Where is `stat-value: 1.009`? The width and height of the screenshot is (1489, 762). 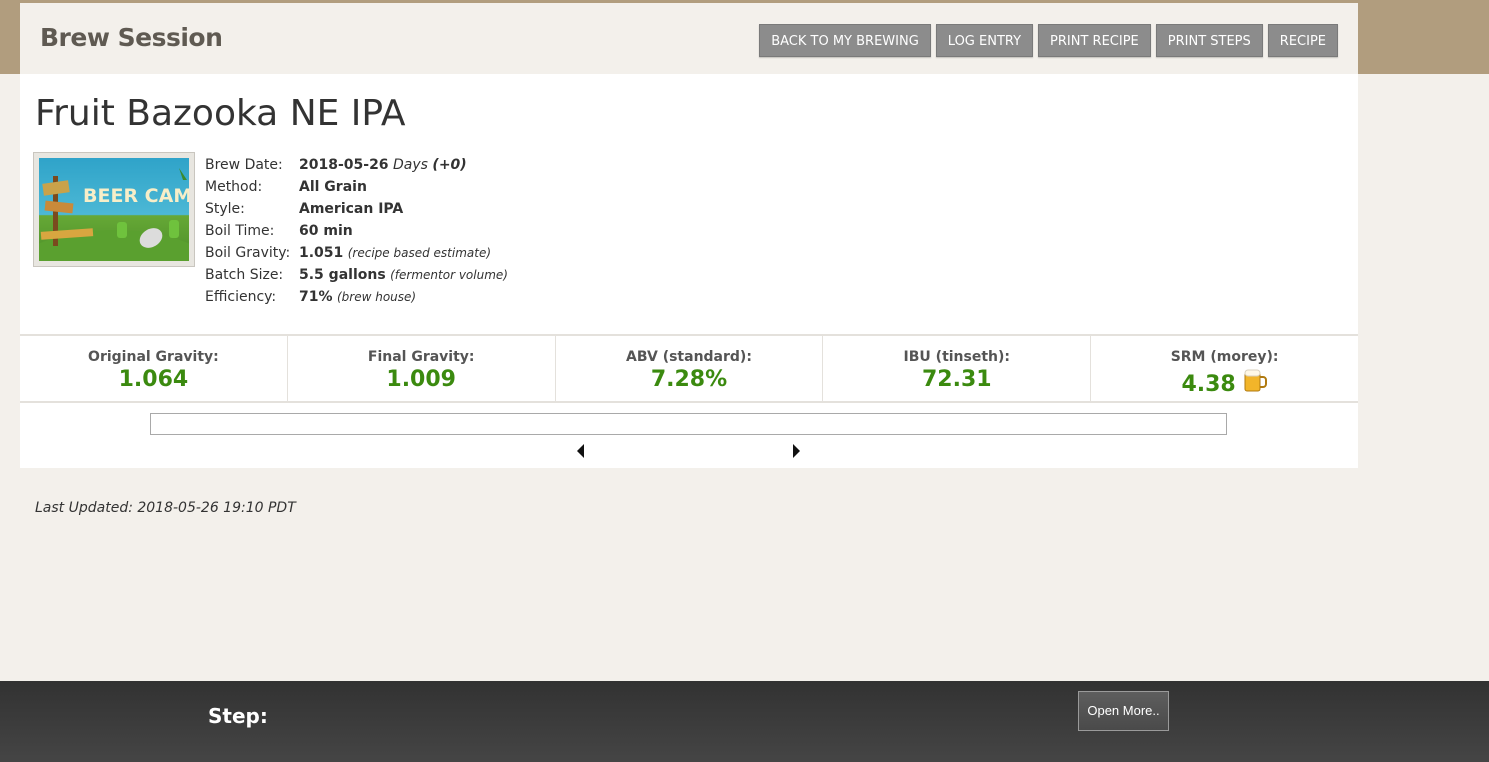
stat-value: 1.009 is located at coordinates (421, 379).